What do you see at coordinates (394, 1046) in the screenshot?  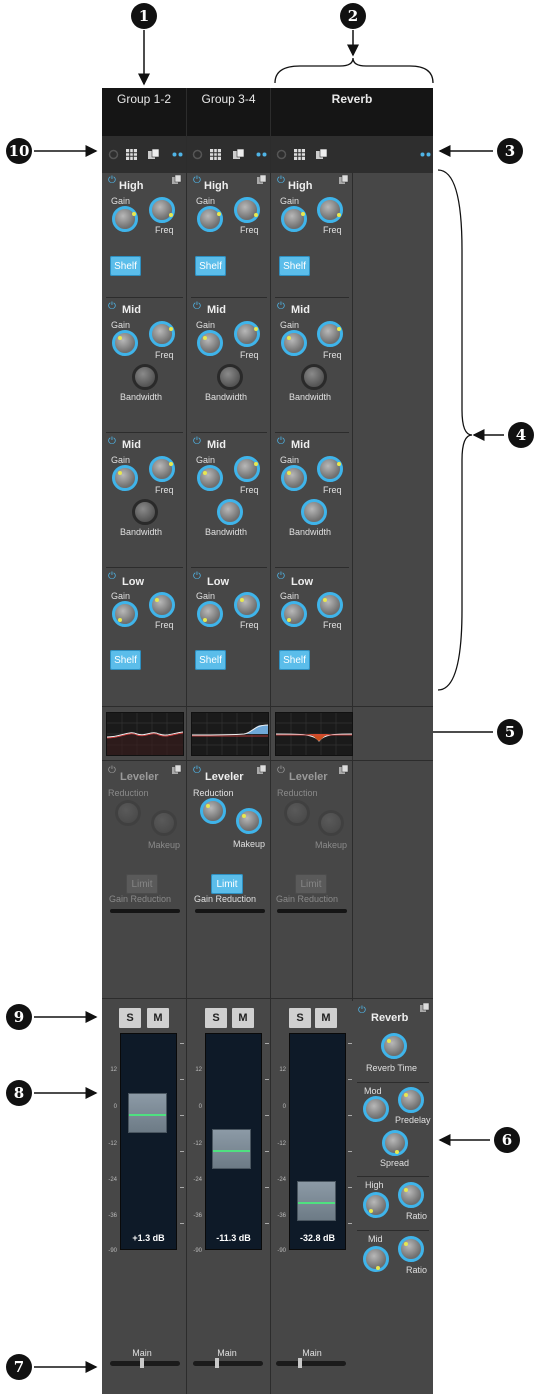 I see `reverb-time-knob` at bounding box center [394, 1046].